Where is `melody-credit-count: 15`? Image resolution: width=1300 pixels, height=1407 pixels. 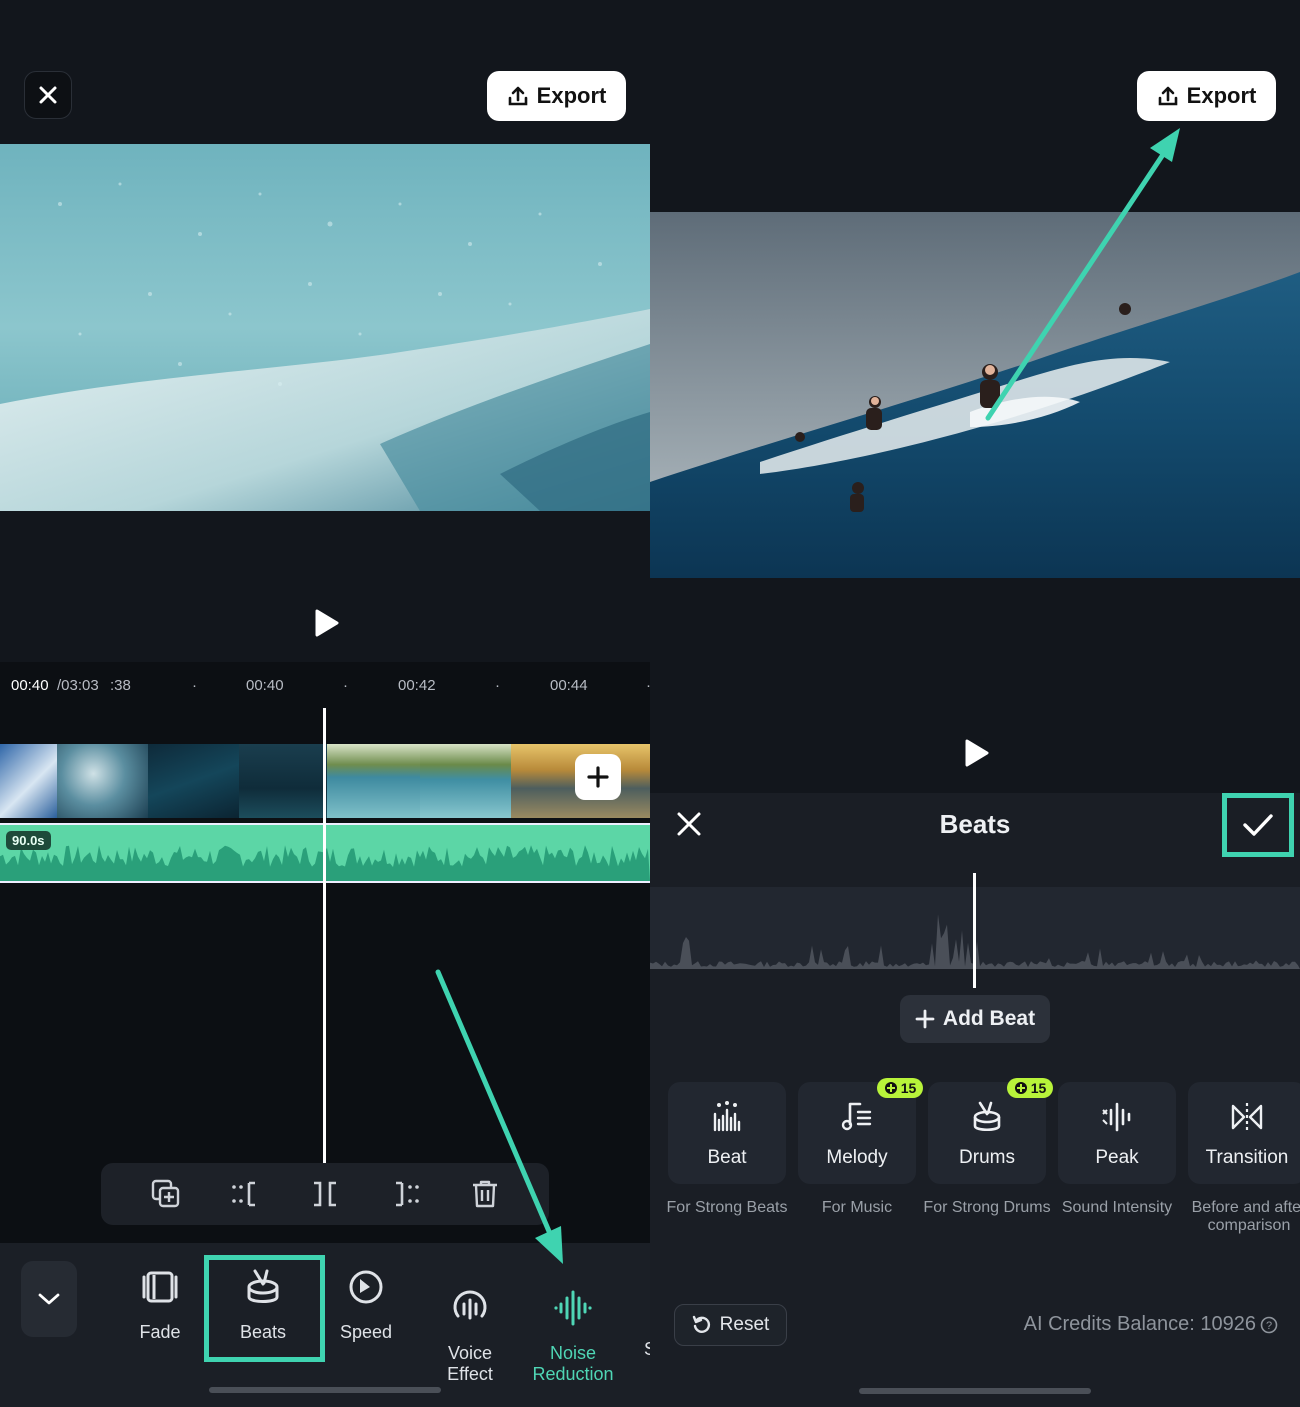 melody-credit-count: 15 is located at coordinates (908, 1088).